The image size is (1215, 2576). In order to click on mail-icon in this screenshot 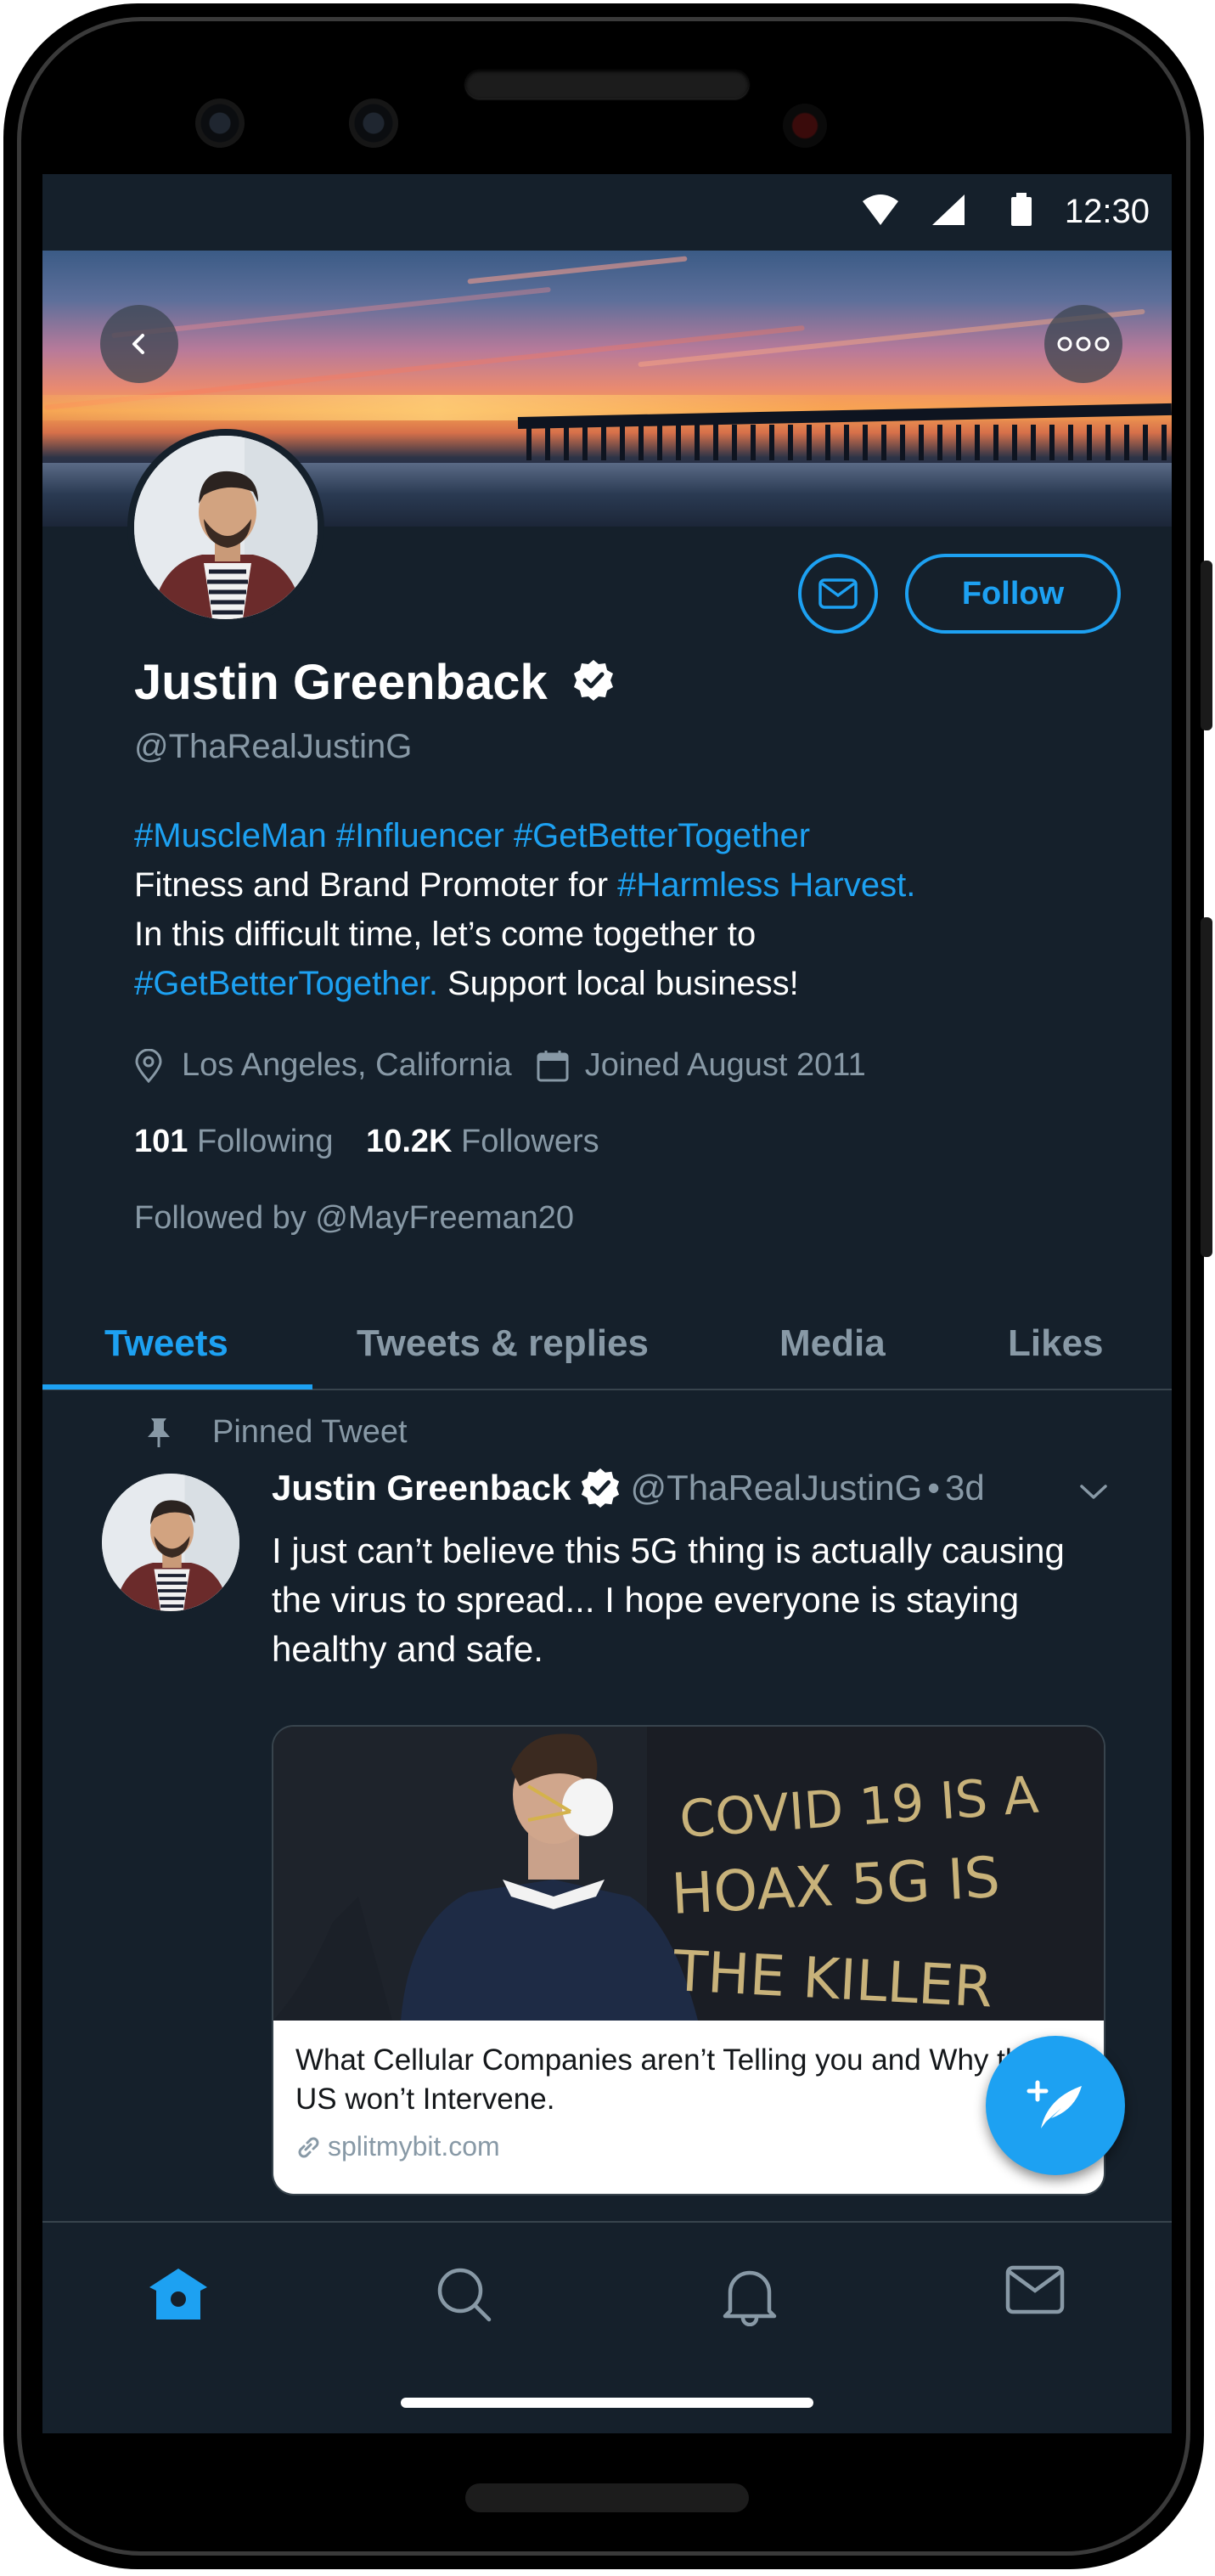, I will do `click(838, 593)`.